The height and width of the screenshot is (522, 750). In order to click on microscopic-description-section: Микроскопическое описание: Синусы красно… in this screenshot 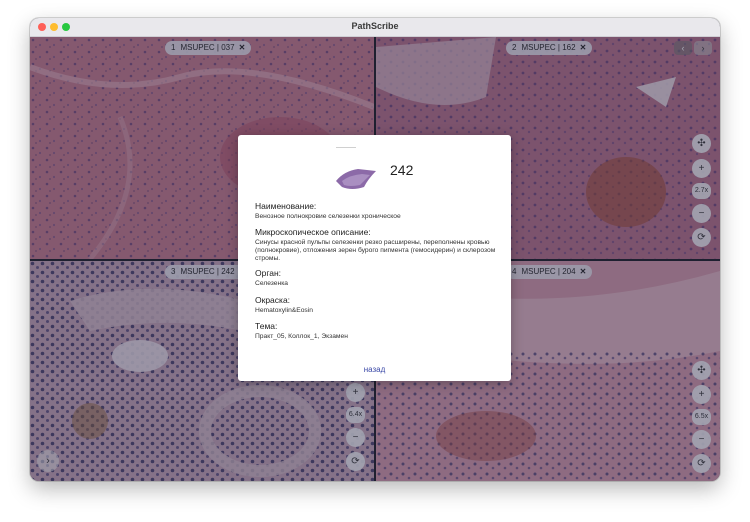, I will do `click(376, 245)`.